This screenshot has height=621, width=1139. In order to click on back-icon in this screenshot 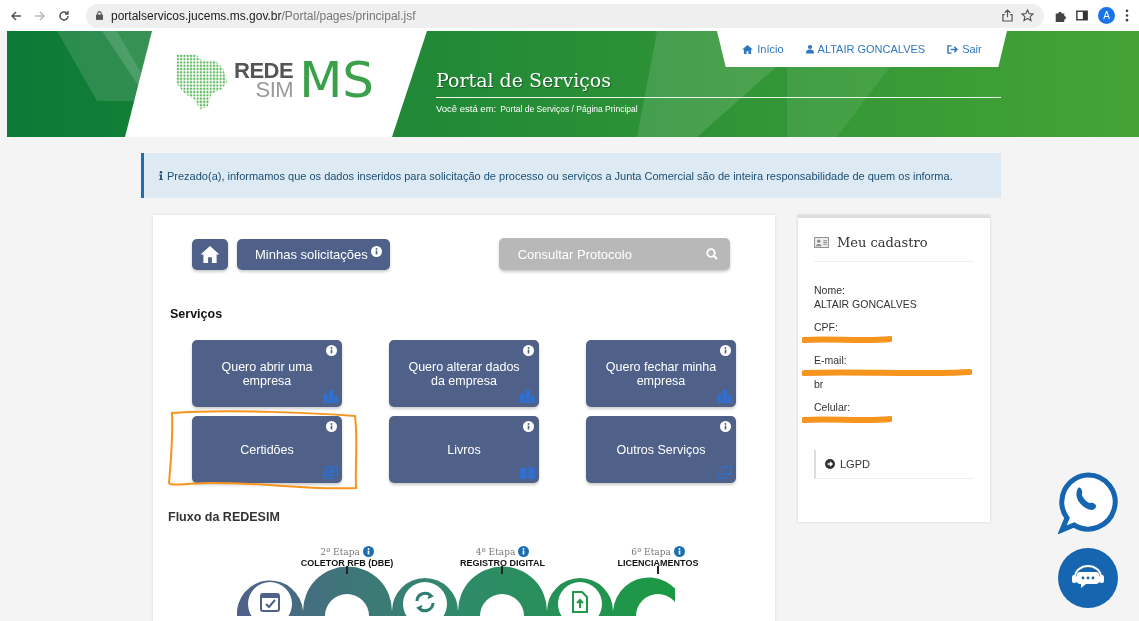, I will do `click(16, 15)`.